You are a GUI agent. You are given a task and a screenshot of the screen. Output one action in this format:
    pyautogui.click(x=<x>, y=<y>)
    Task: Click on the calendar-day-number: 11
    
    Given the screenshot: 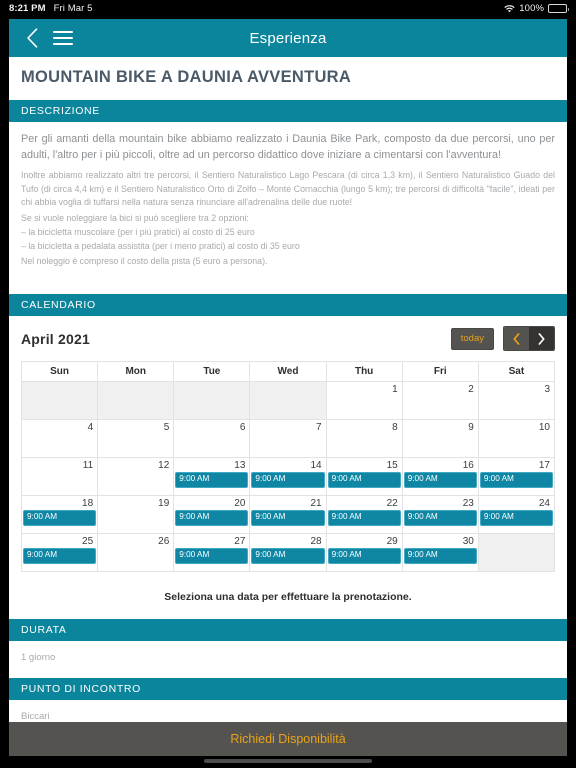 What is the action you would take?
    pyautogui.click(x=88, y=465)
    